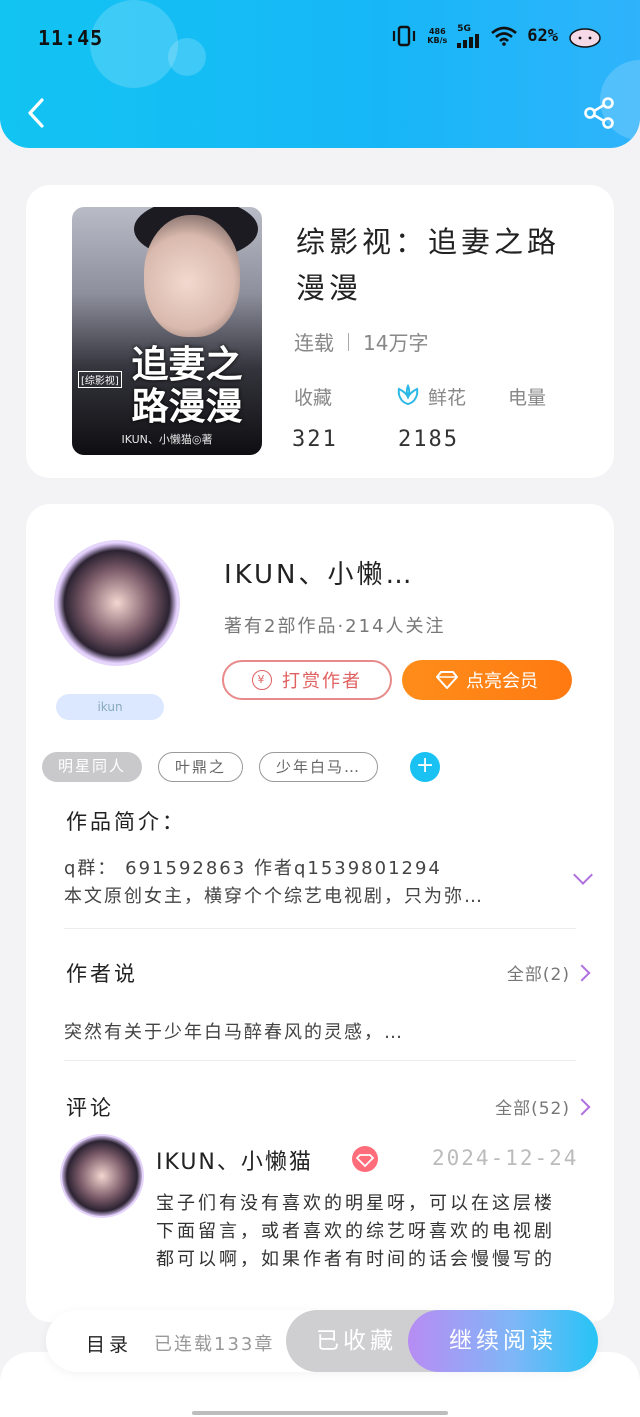 This screenshot has width=640, height=1417. Describe the element at coordinates (542, 36) in the screenshot. I see `battery-level: 62%` at that location.